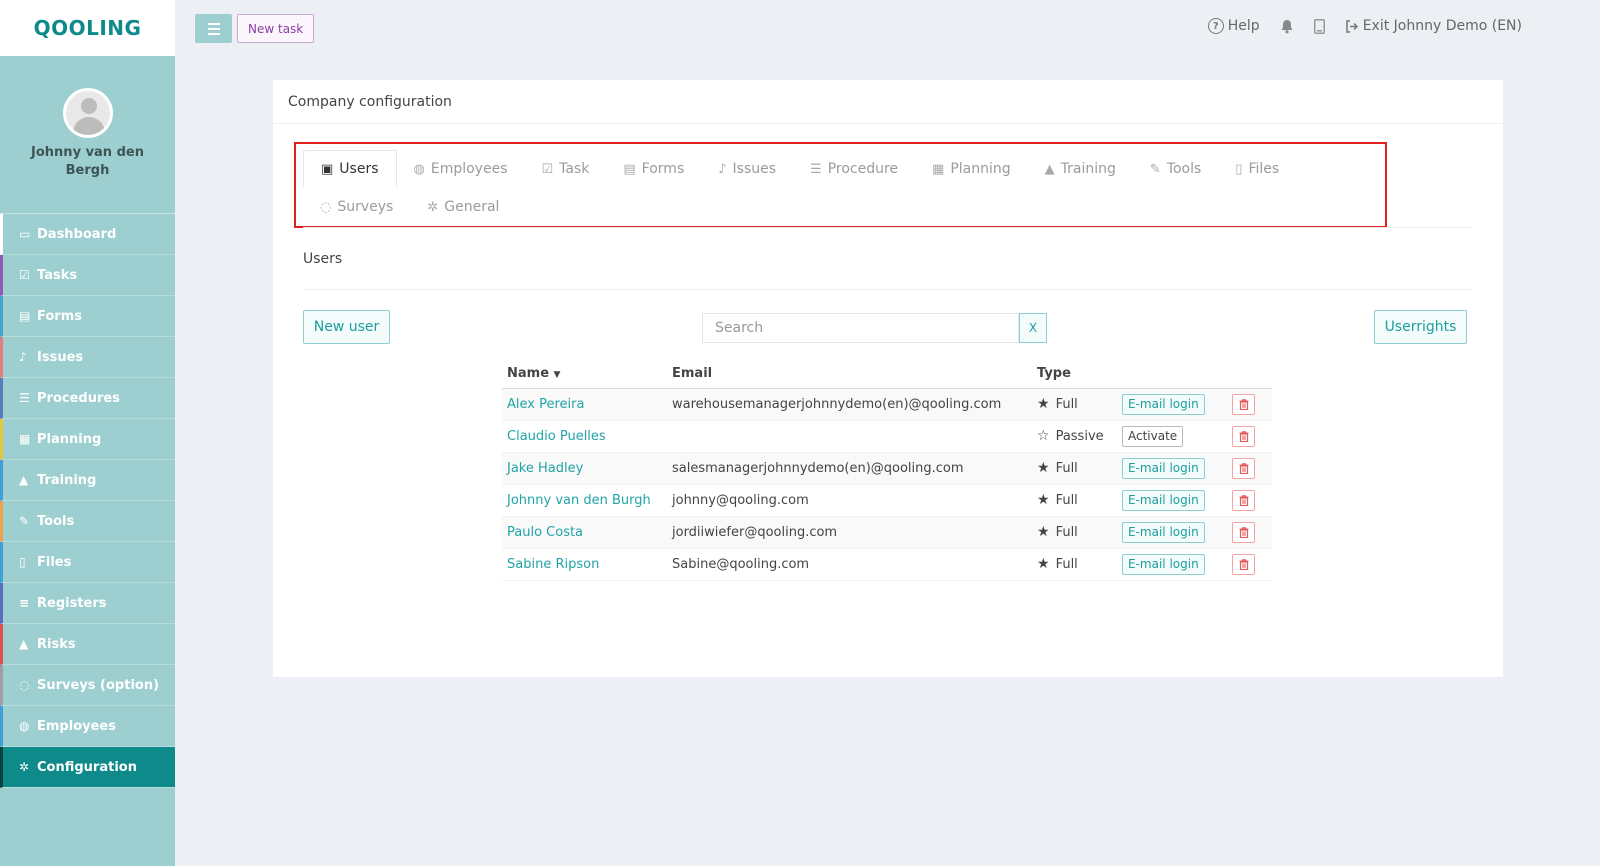  What do you see at coordinates (545, 404) in the screenshot?
I see `user-name-link: Alex Pereira` at bounding box center [545, 404].